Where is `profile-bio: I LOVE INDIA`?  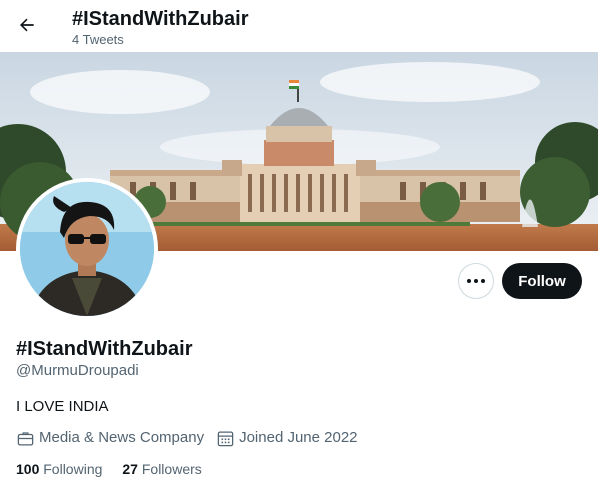
profile-bio: I LOVE INDIA is located at coordinates (62, 406).